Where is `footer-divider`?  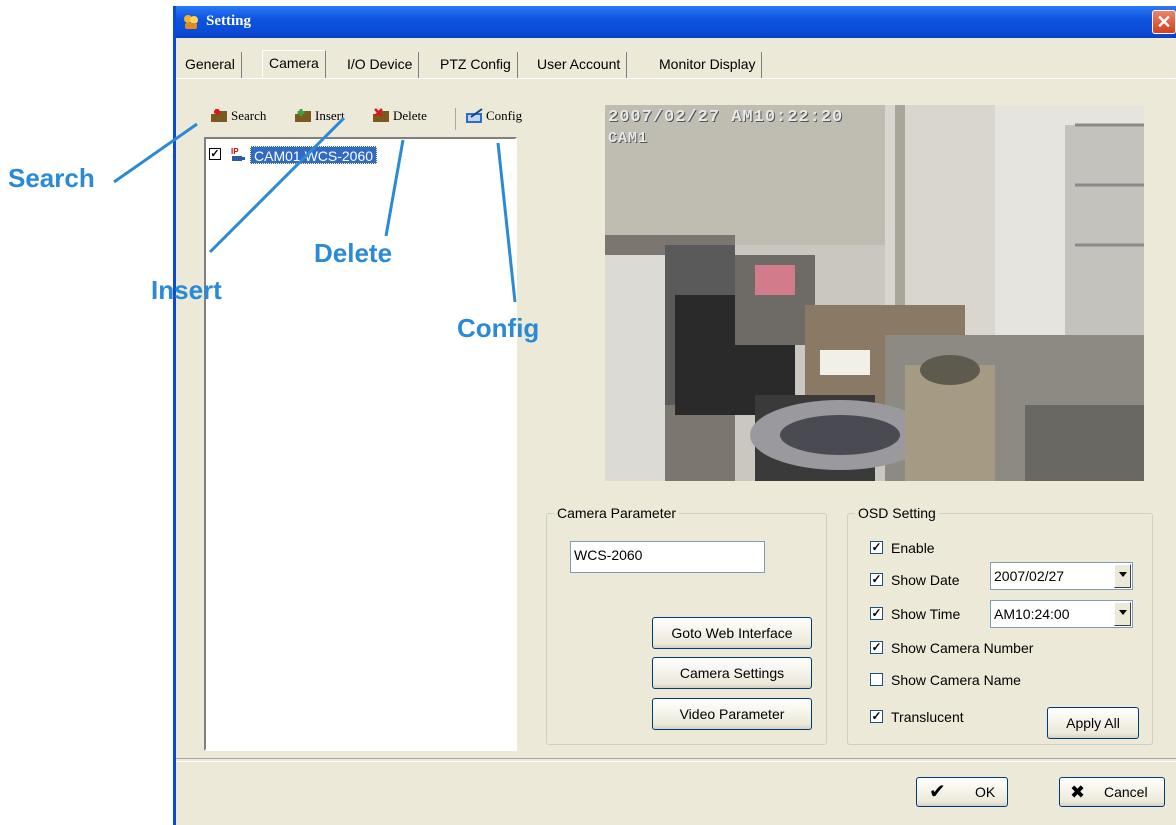
footer-divider is located at coordinates (676, 760).